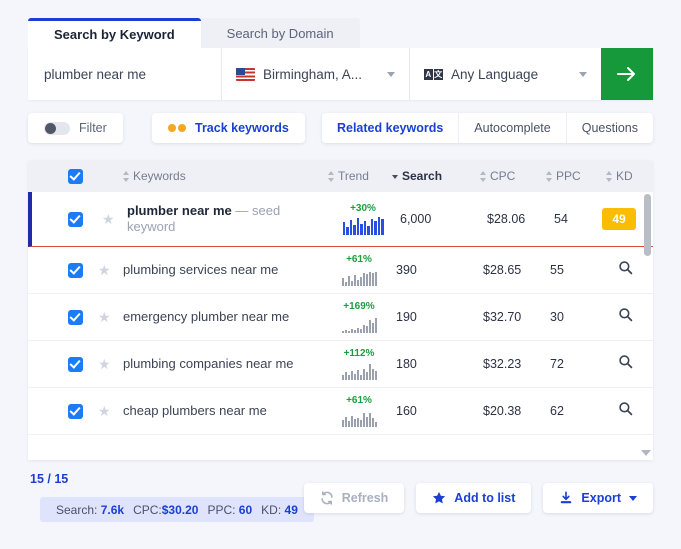  I want to click on segment-related-keywords: Related keywords, so click(390, 128).